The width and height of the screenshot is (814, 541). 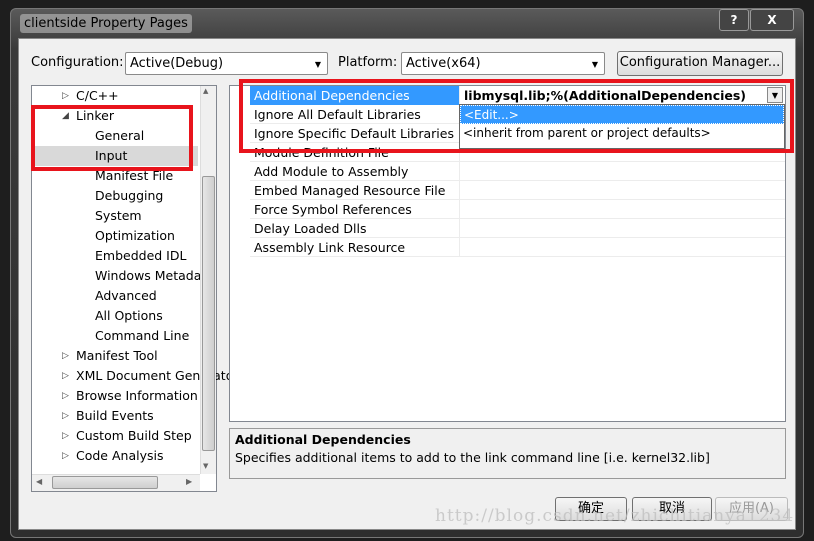 I want to click on property-name: Embed Managed Resource File, so click(x=355, y=190).